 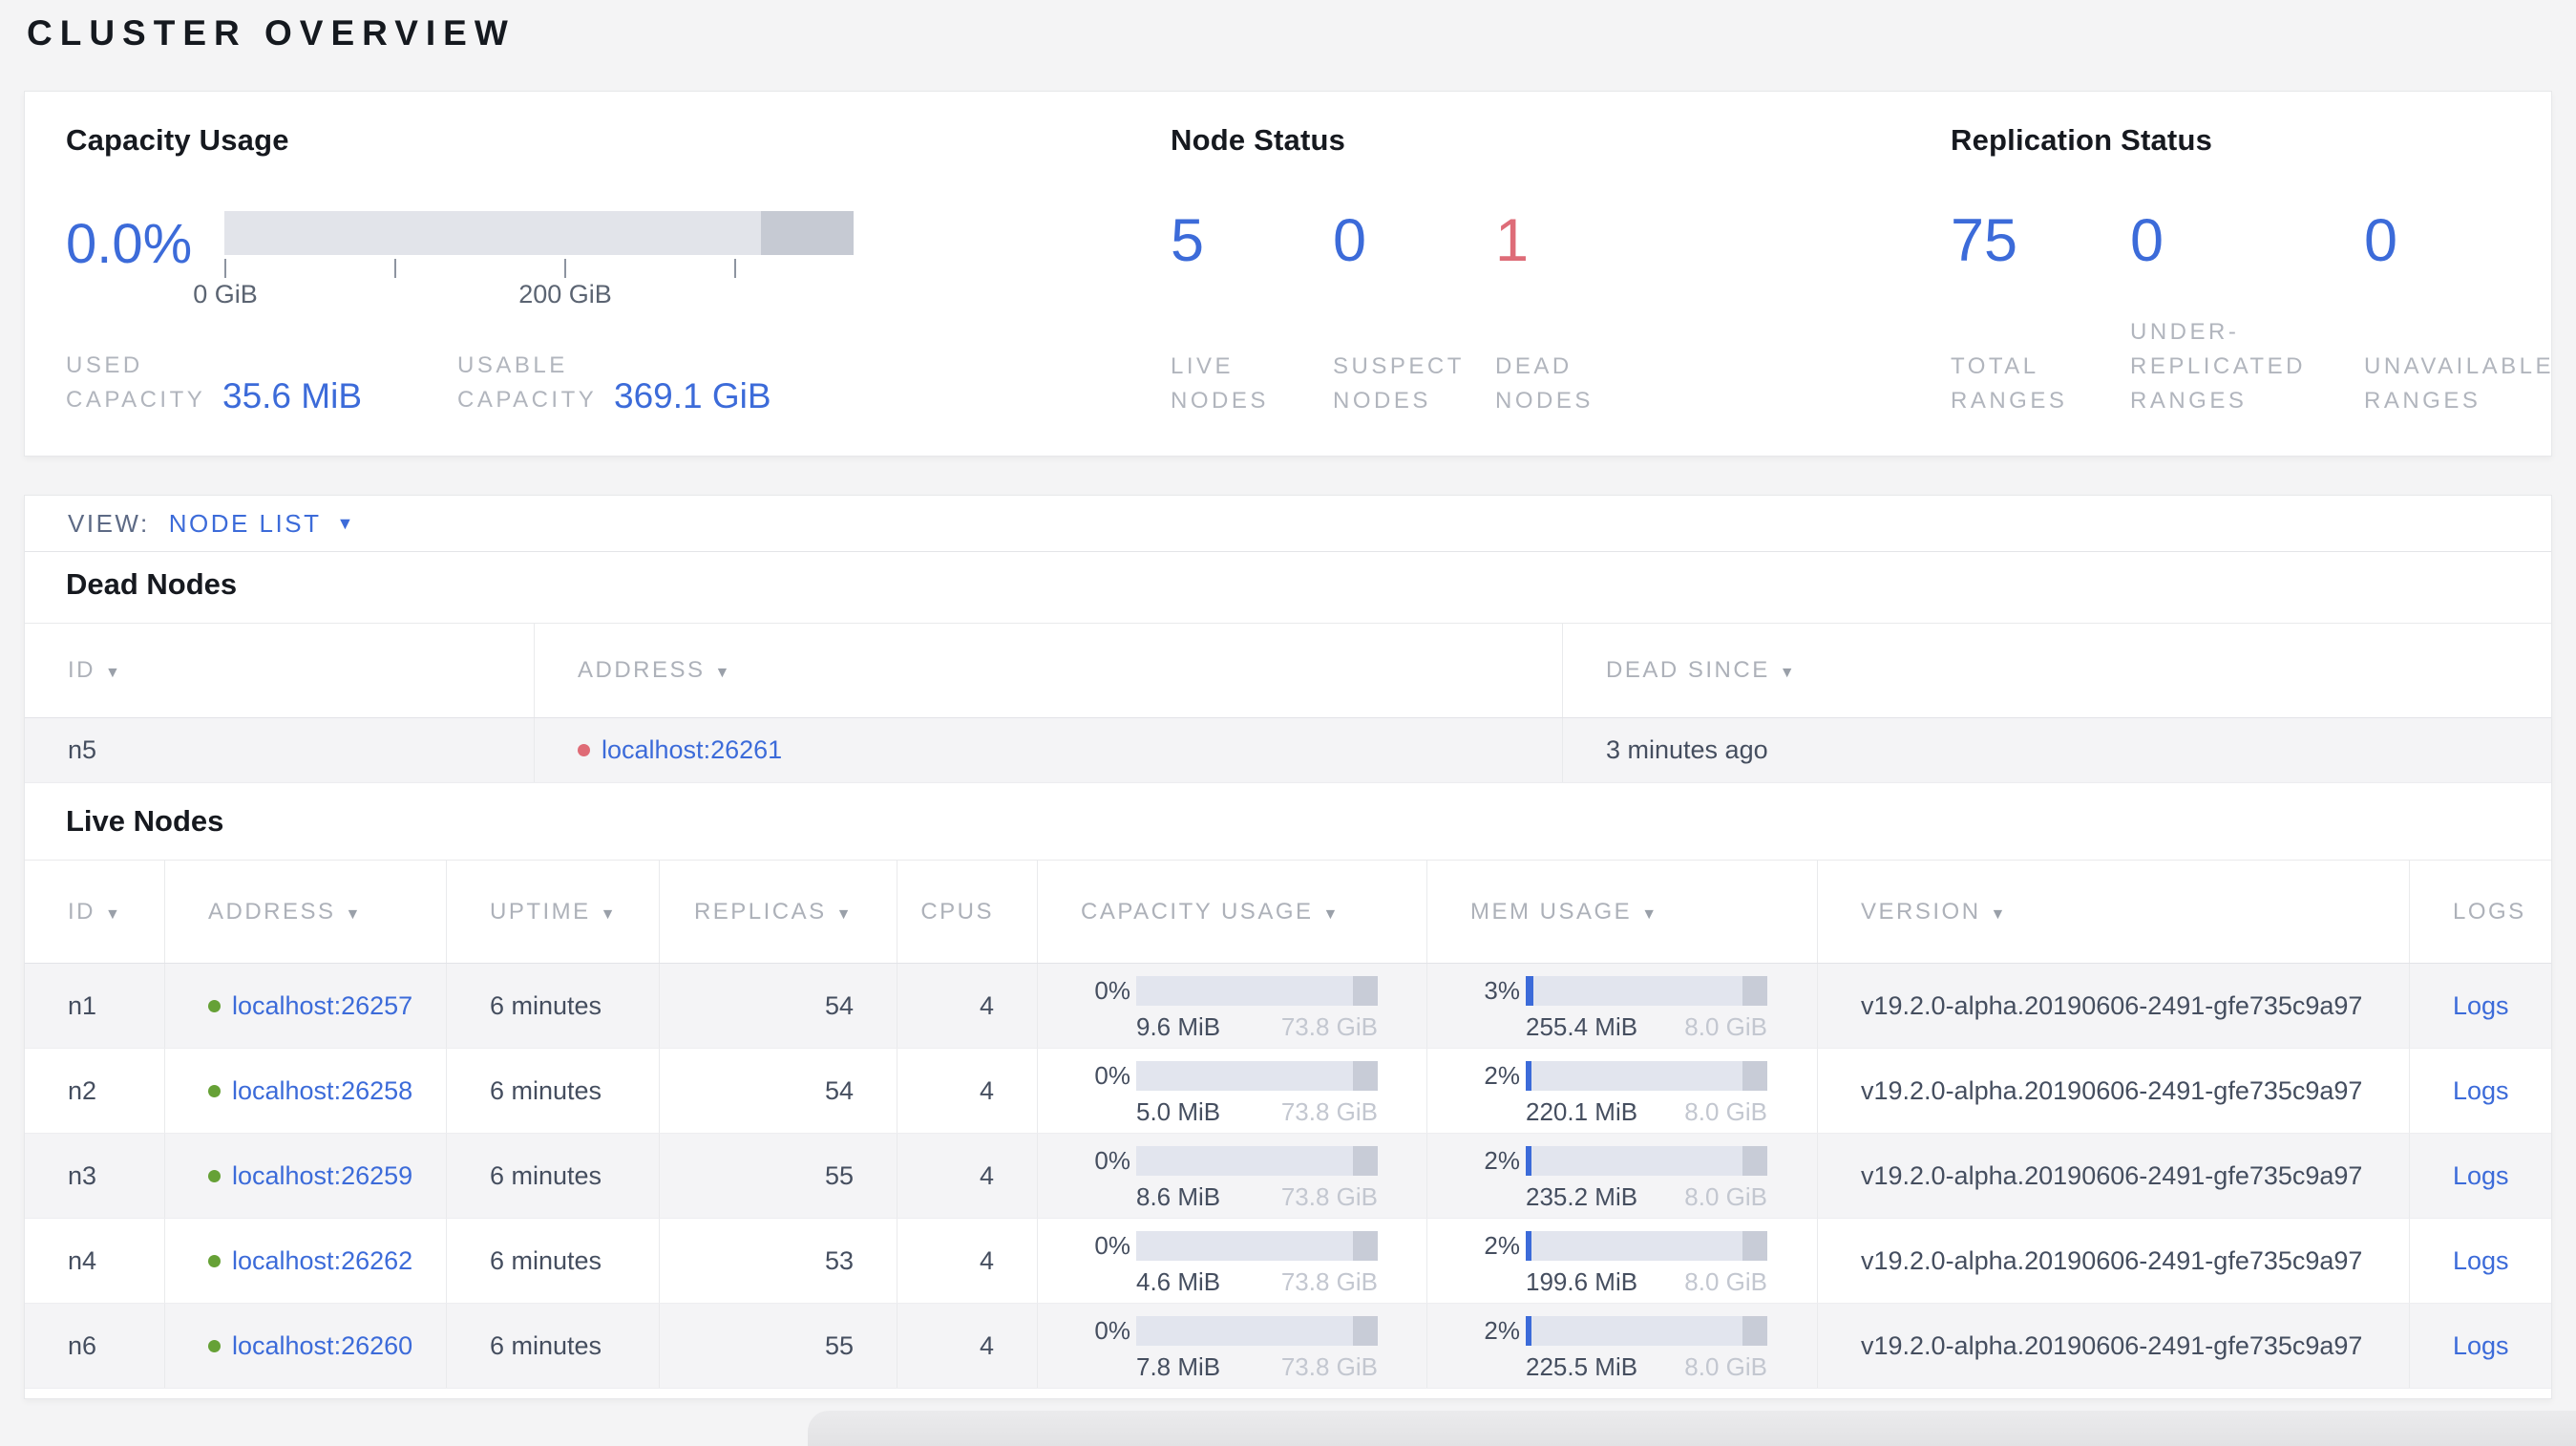 I want to click on chevron-down-icon: ▼, so click(x=344, y=524).